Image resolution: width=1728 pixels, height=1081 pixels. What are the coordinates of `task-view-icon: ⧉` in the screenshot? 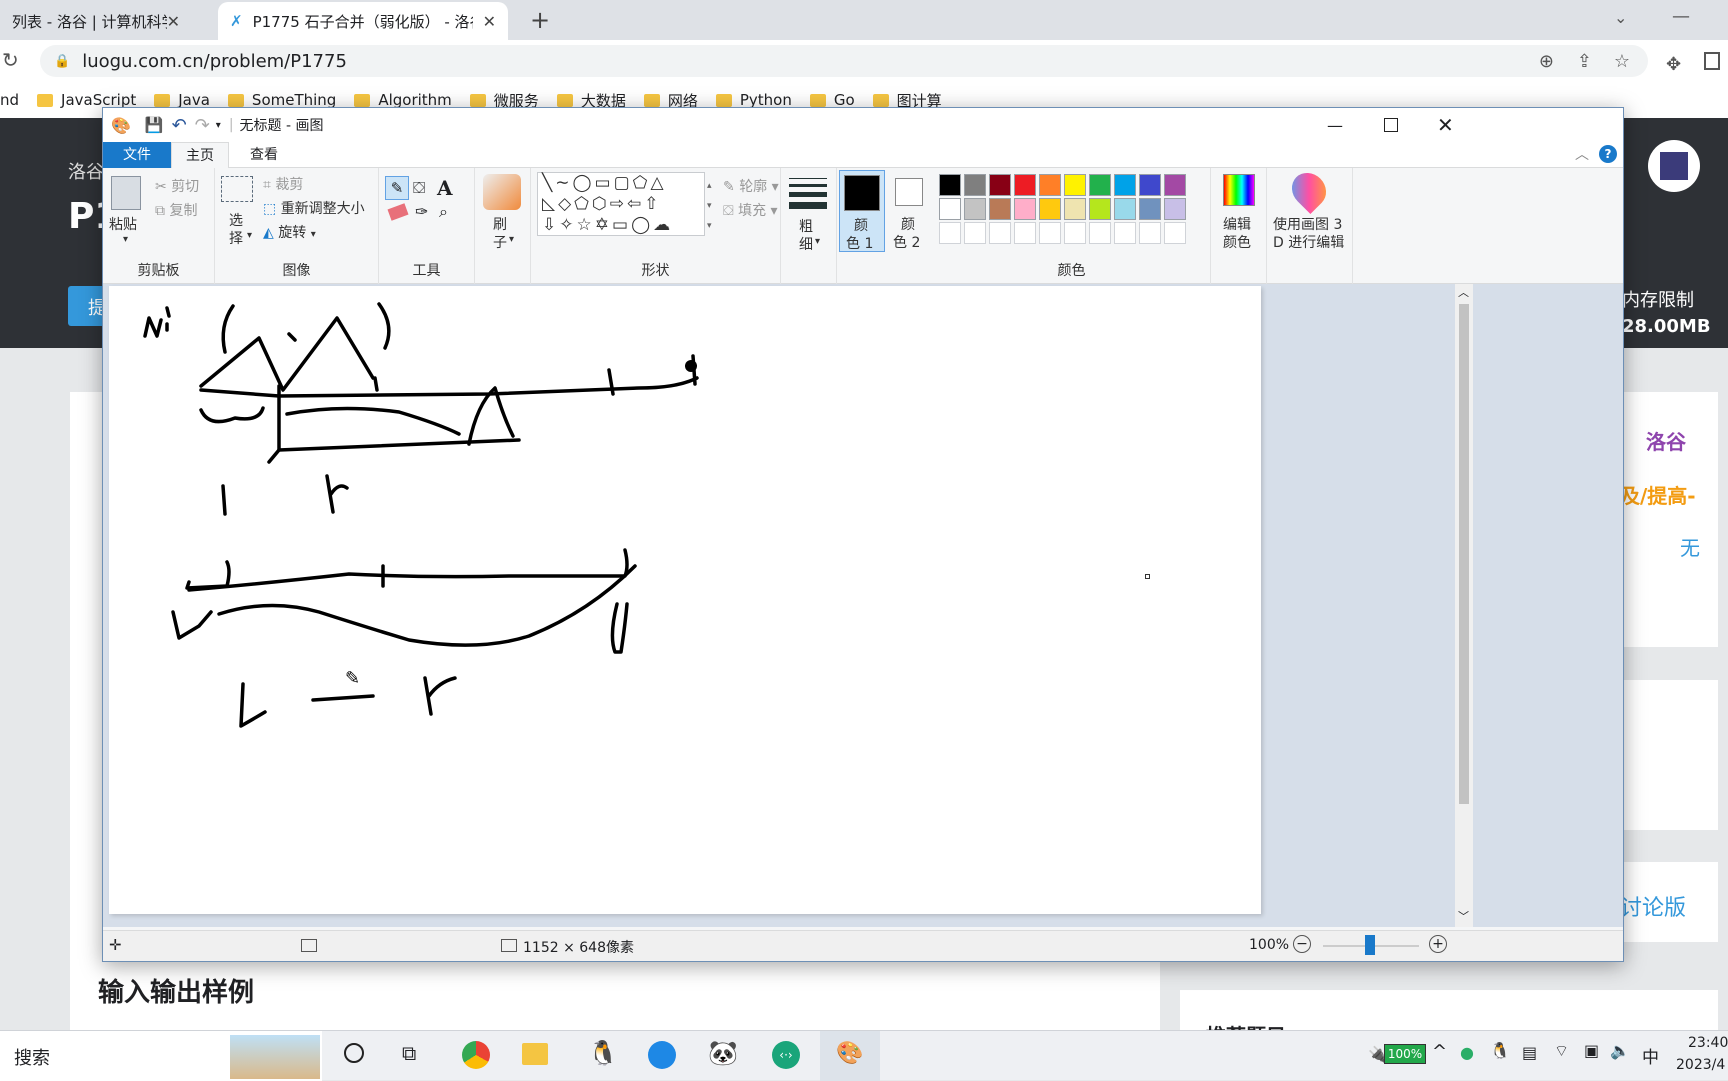 It's located at (409, 1053).